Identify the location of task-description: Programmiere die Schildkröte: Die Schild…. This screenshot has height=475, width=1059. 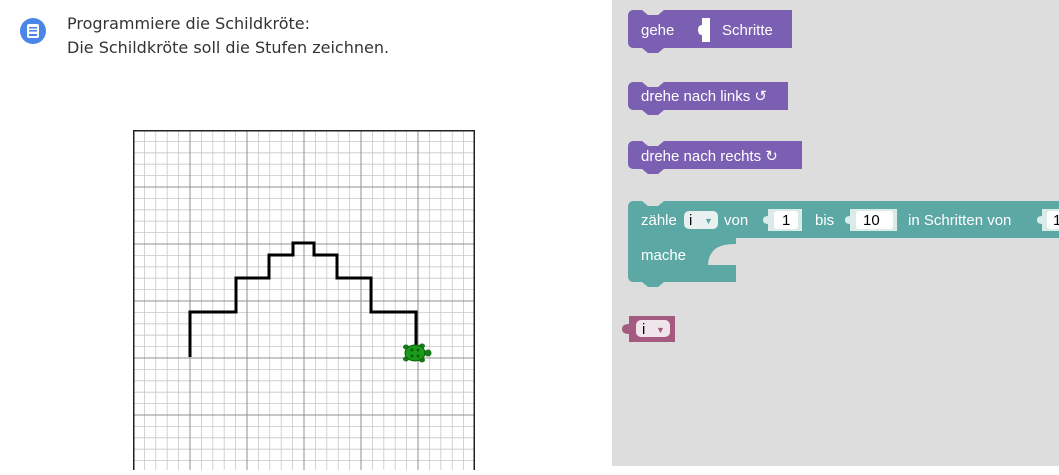
(228, 36).